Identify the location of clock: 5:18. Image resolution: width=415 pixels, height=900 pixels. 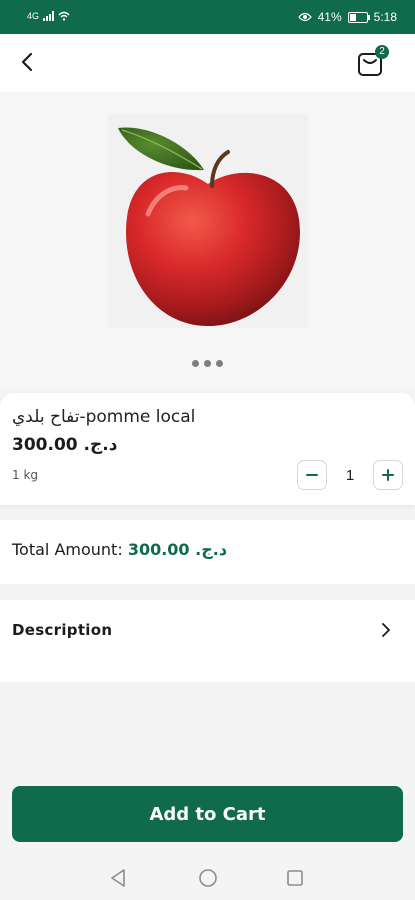
(385, 17).